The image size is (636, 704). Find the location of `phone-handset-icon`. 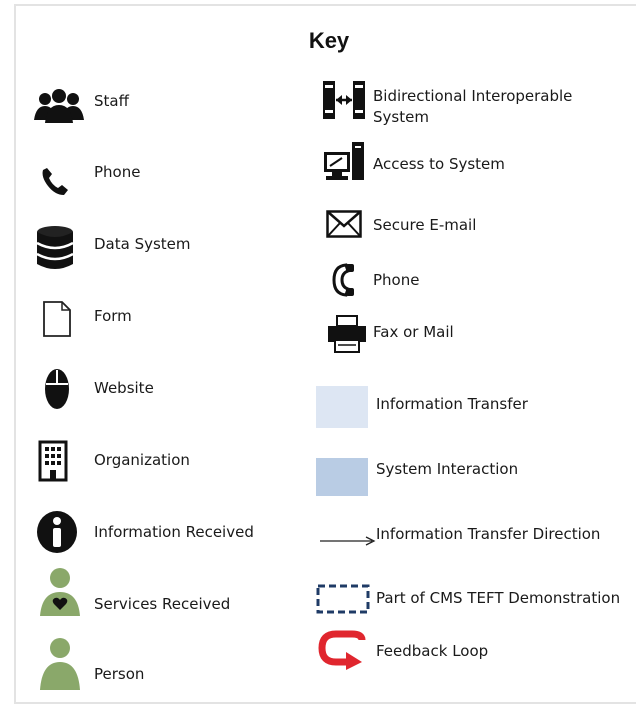

phone-handset-icon is located at coordinates (345, 280).